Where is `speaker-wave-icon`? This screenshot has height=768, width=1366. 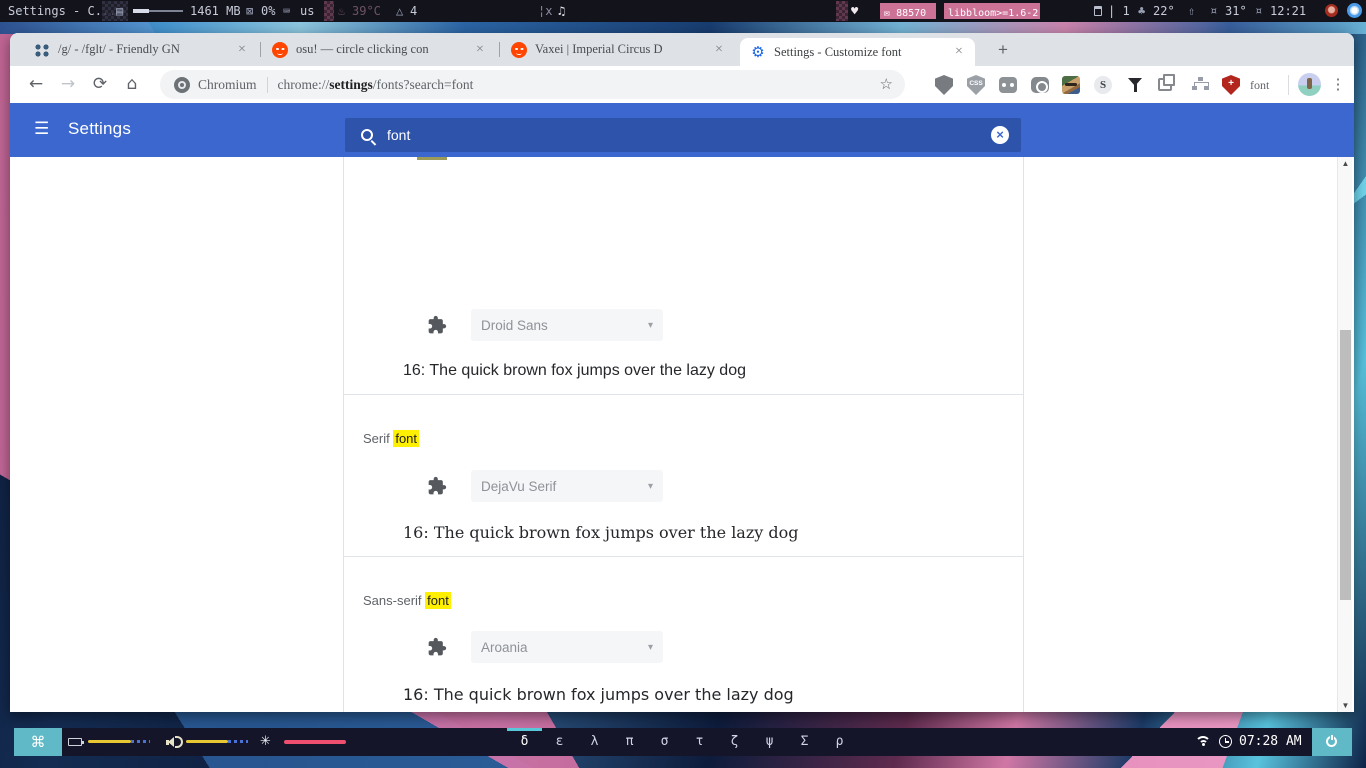 speaker-wave-icon is located at coordinates (179, 742).